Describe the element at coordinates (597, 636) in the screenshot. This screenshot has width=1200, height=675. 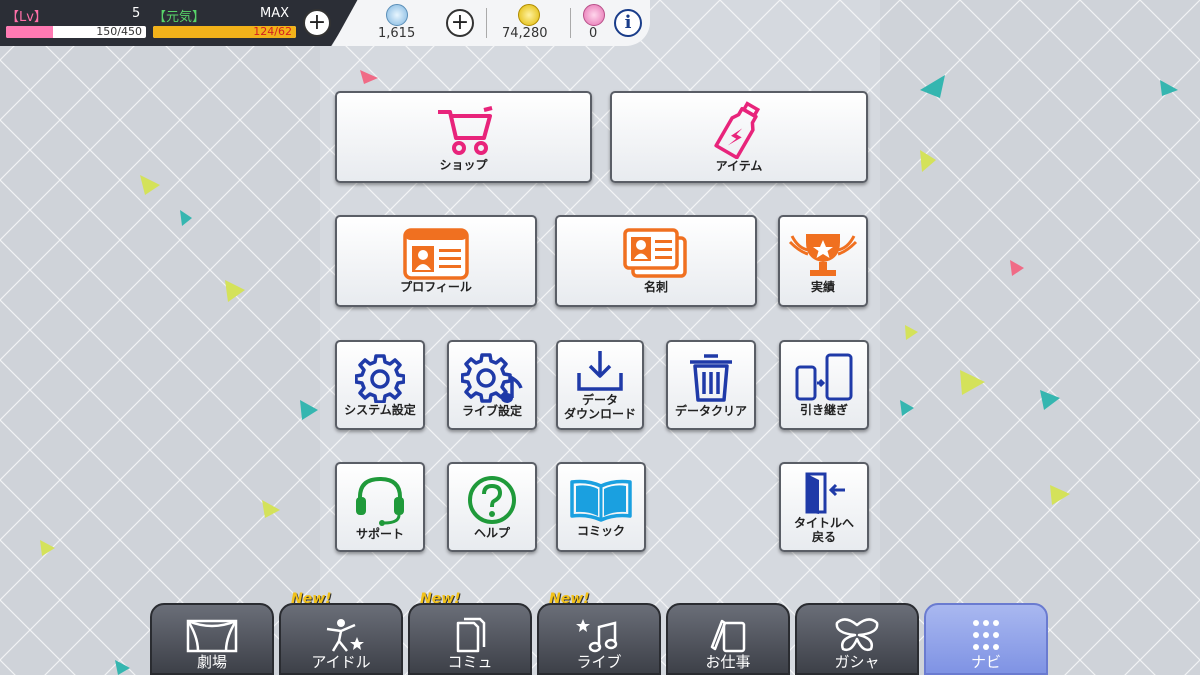
I see `live-icon` at that location.